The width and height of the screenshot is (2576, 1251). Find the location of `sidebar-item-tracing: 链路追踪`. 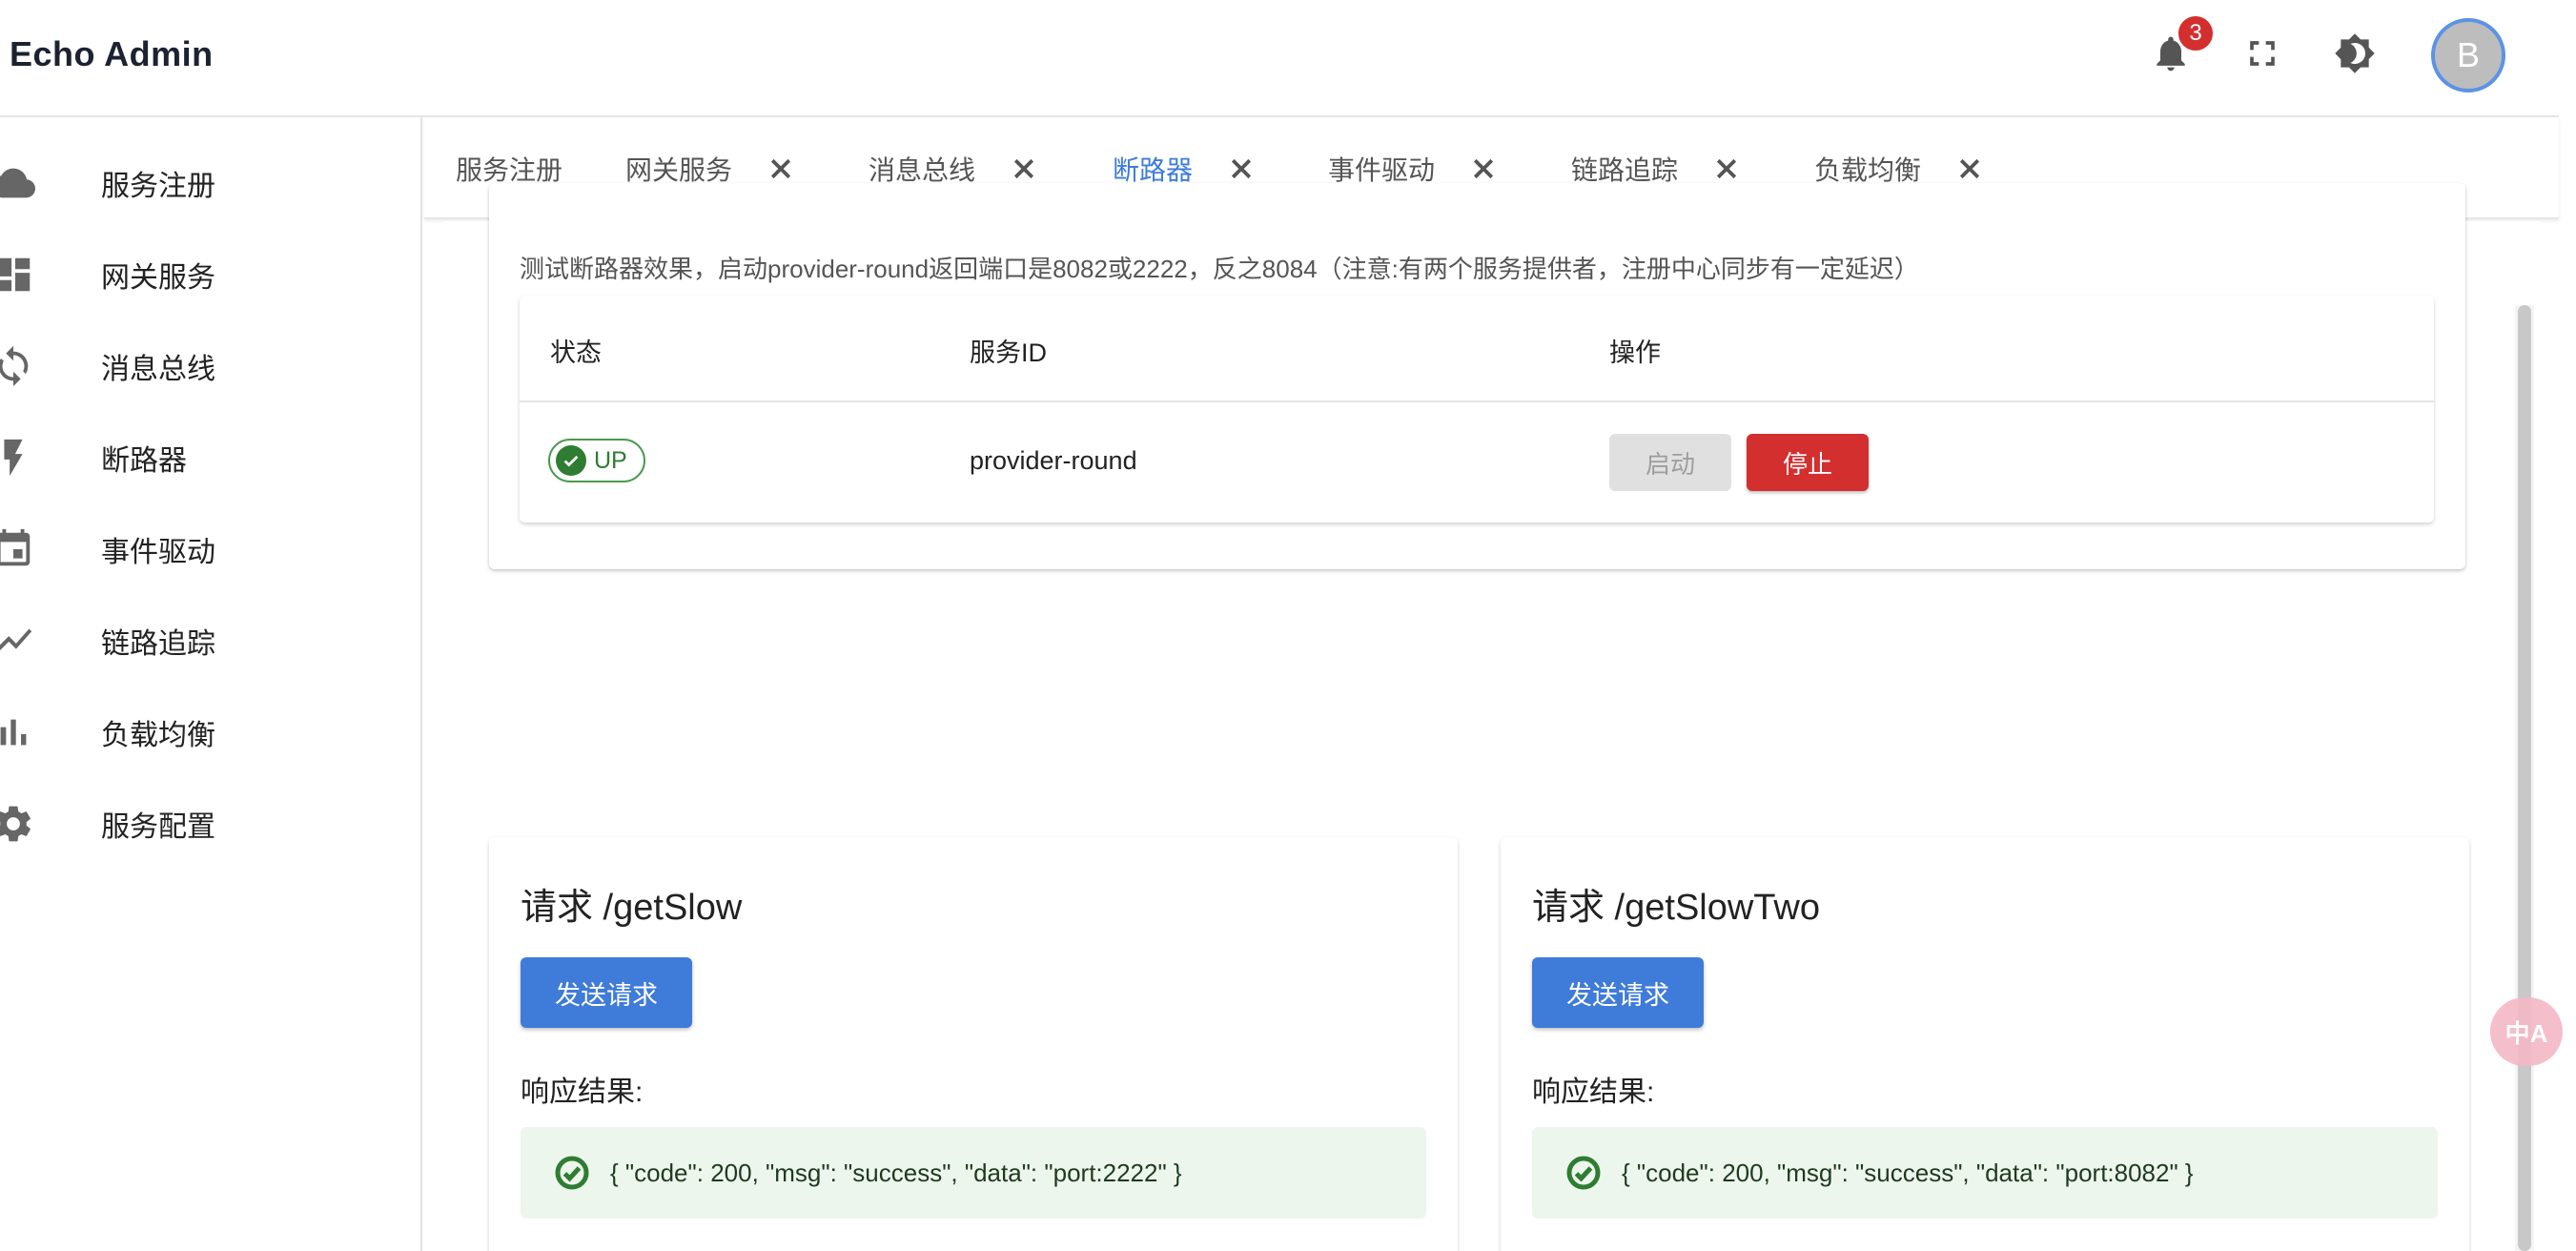

sidebar-item-tracing: 链路追踪 is located at coordinates (211, 641).